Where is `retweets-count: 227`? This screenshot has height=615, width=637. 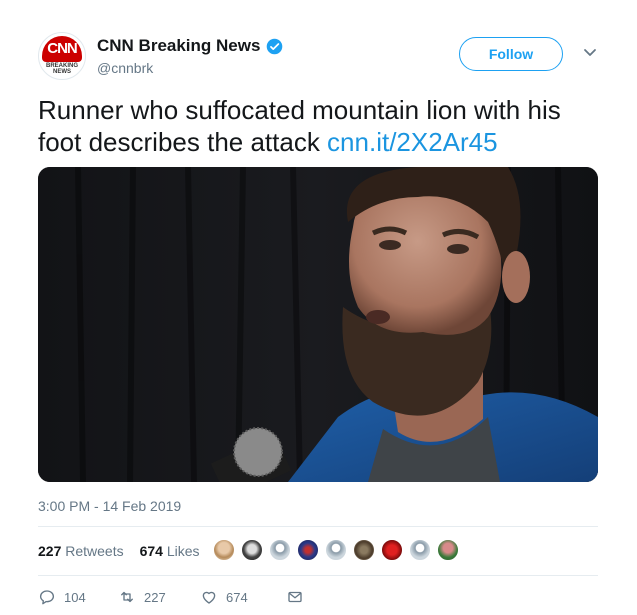 retweets-count: 227 is located at coordinates (50, 551).